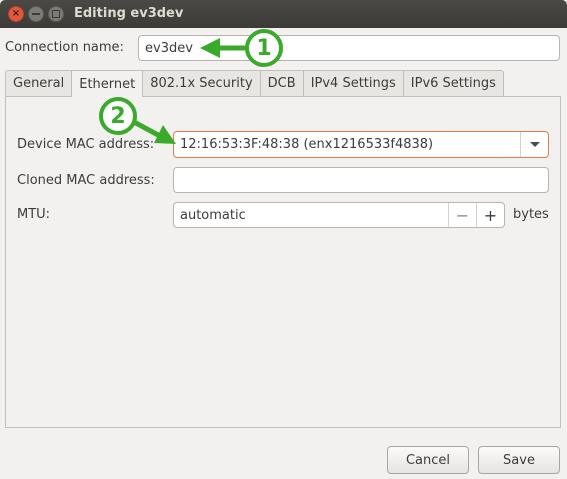 The height and width of the screenshot is (479, 567). Describe the element at coordinates (36, 14) in the screenshot. I see `minimize-icon` at that location.